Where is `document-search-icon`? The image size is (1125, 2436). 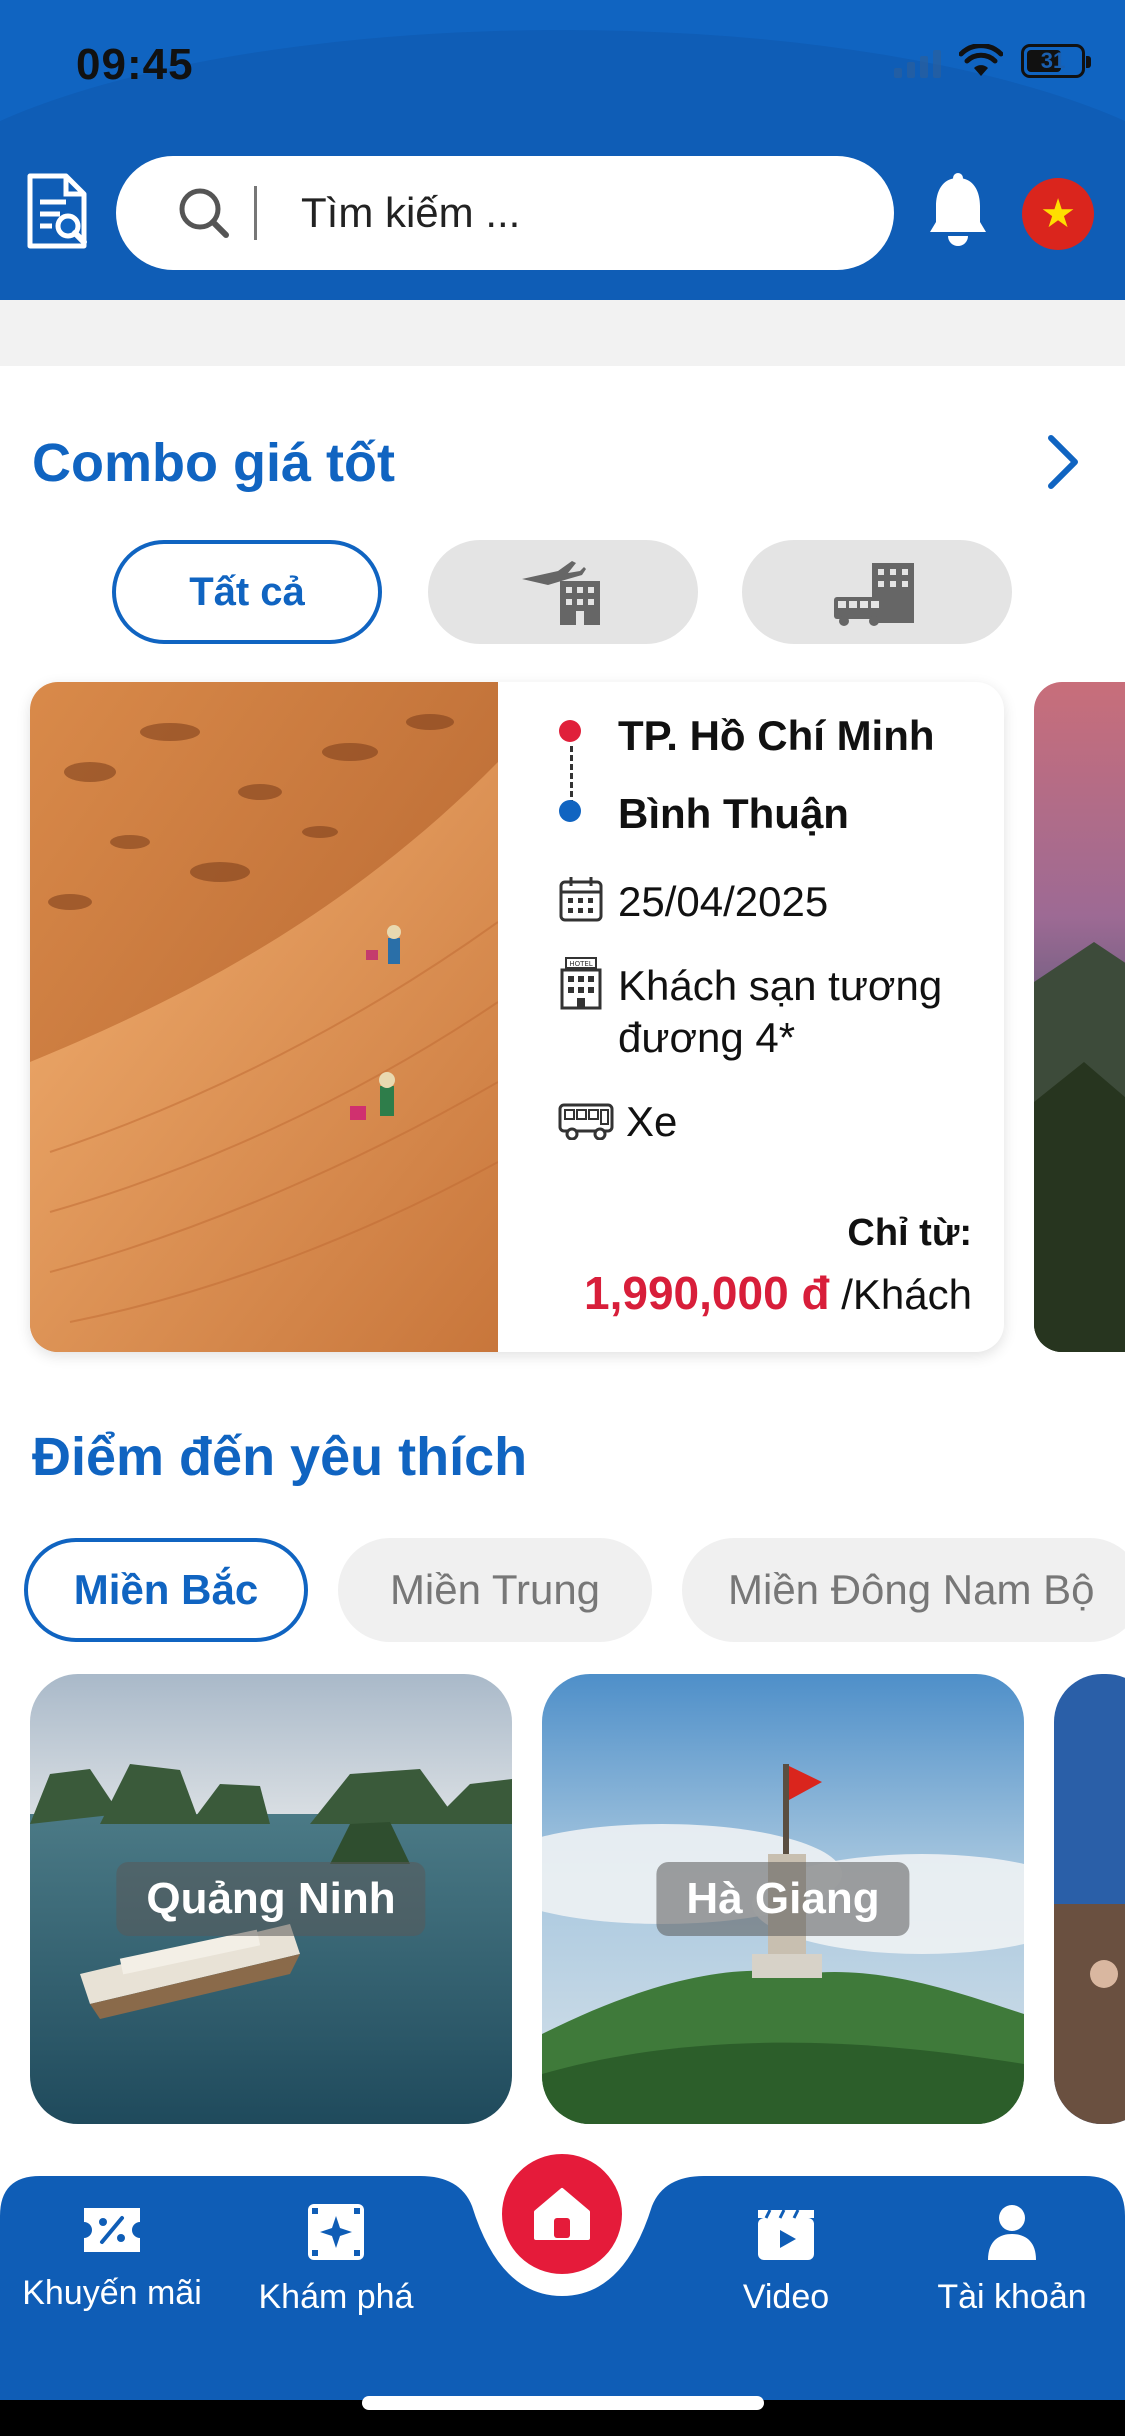 document-search-icon is located at coordinates (58, 211).